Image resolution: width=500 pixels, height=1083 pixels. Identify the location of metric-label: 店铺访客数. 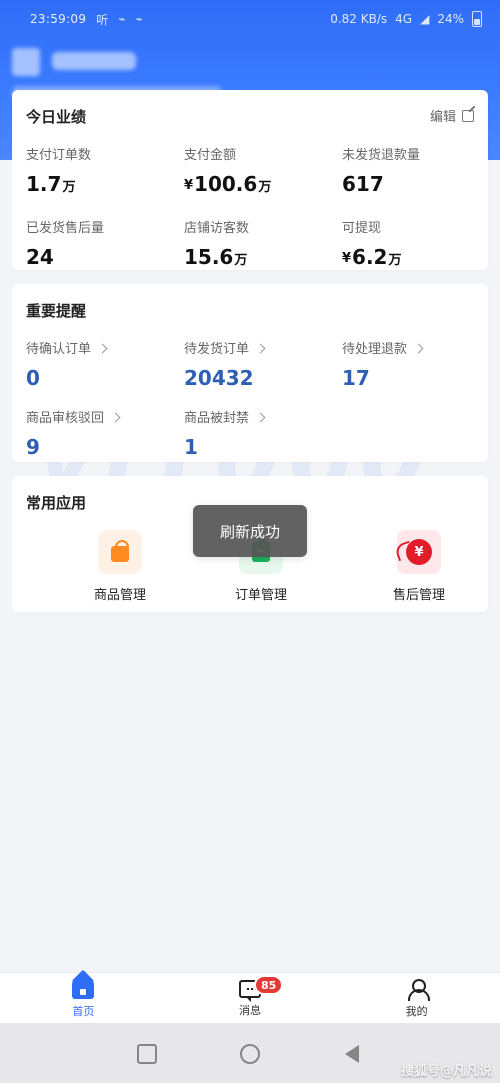
(217, 228).